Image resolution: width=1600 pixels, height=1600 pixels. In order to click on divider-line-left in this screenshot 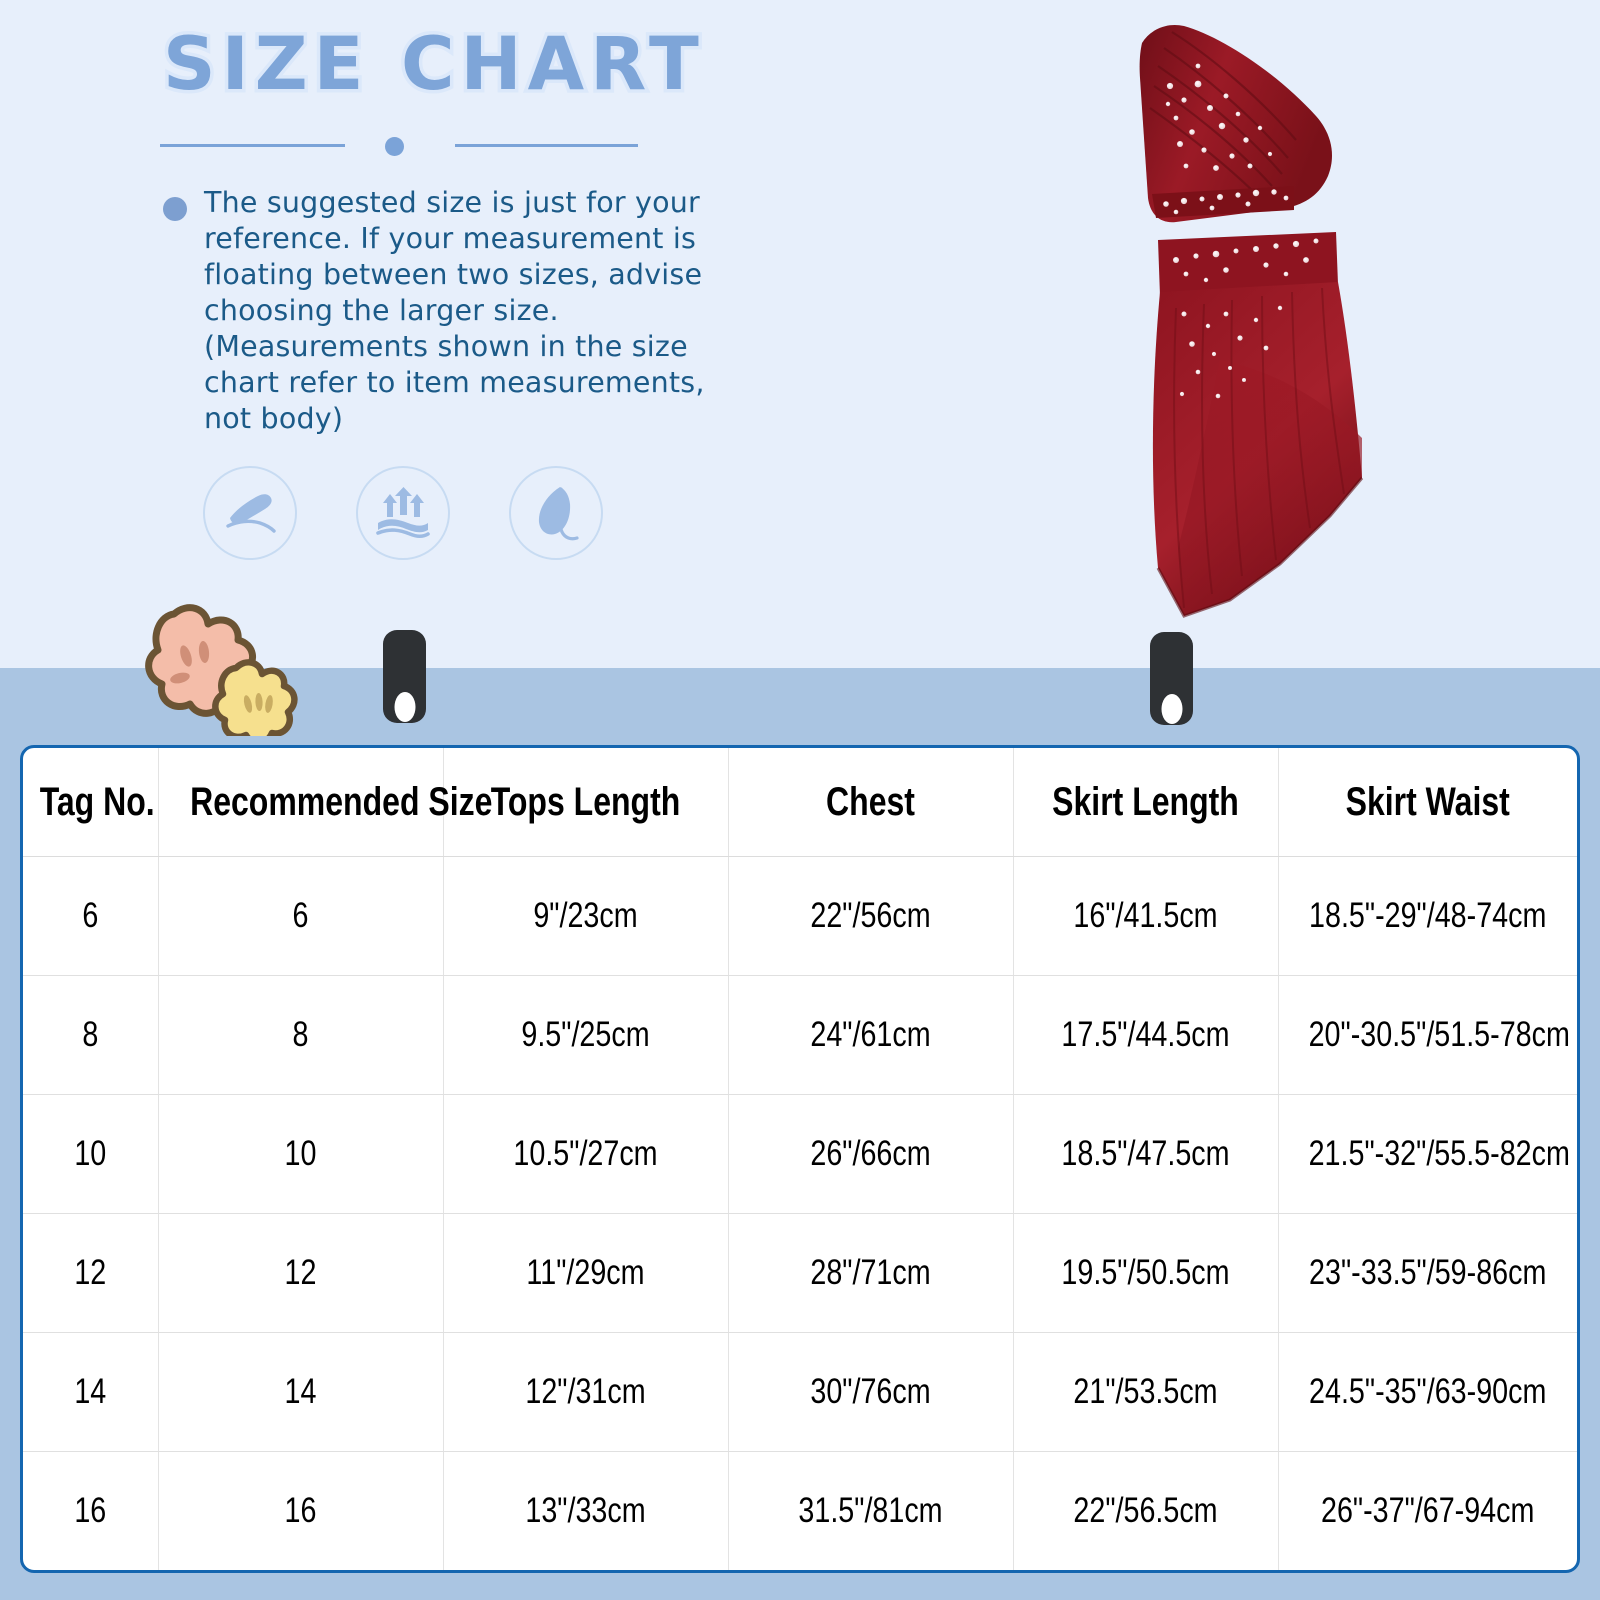, I will do `click(252, 145)`.